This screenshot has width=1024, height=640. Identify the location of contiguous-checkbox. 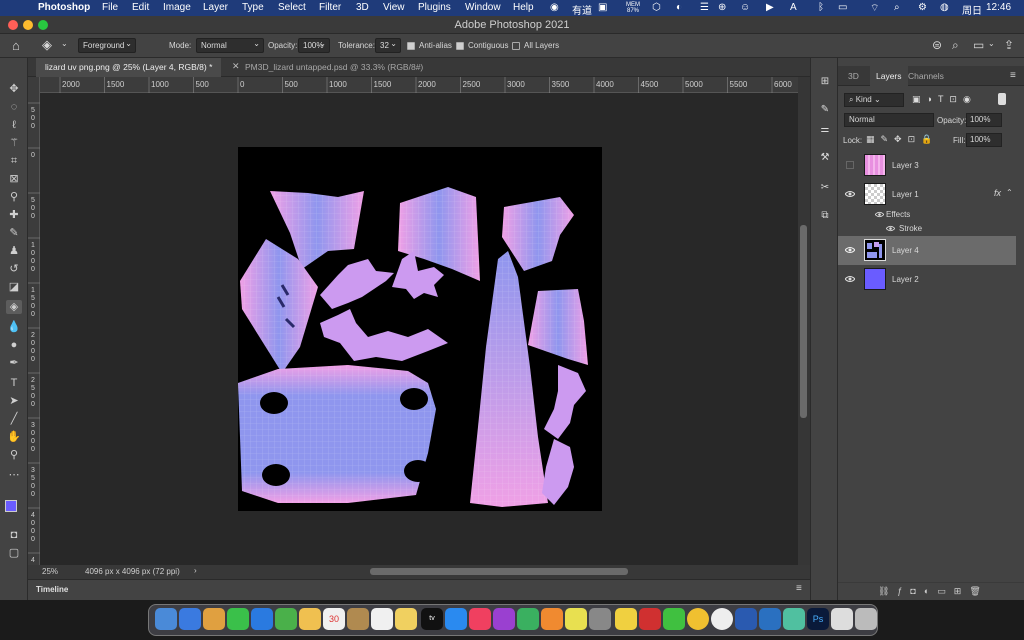
(460, 46).